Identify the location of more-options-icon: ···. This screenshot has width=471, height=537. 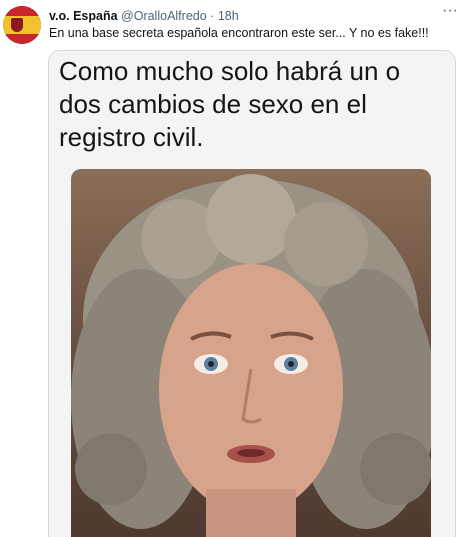
(450, 12).